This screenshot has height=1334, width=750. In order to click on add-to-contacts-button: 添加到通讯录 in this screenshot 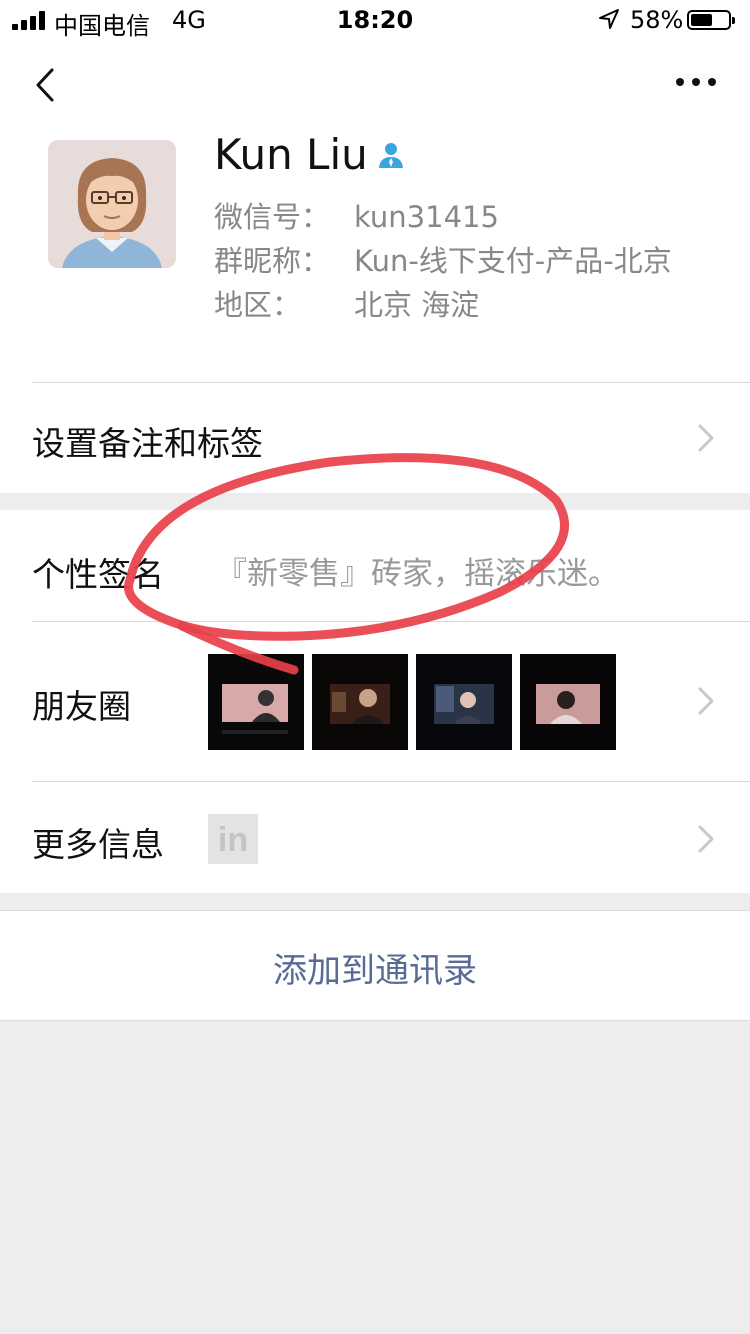, I will do `click(375, 965)`.